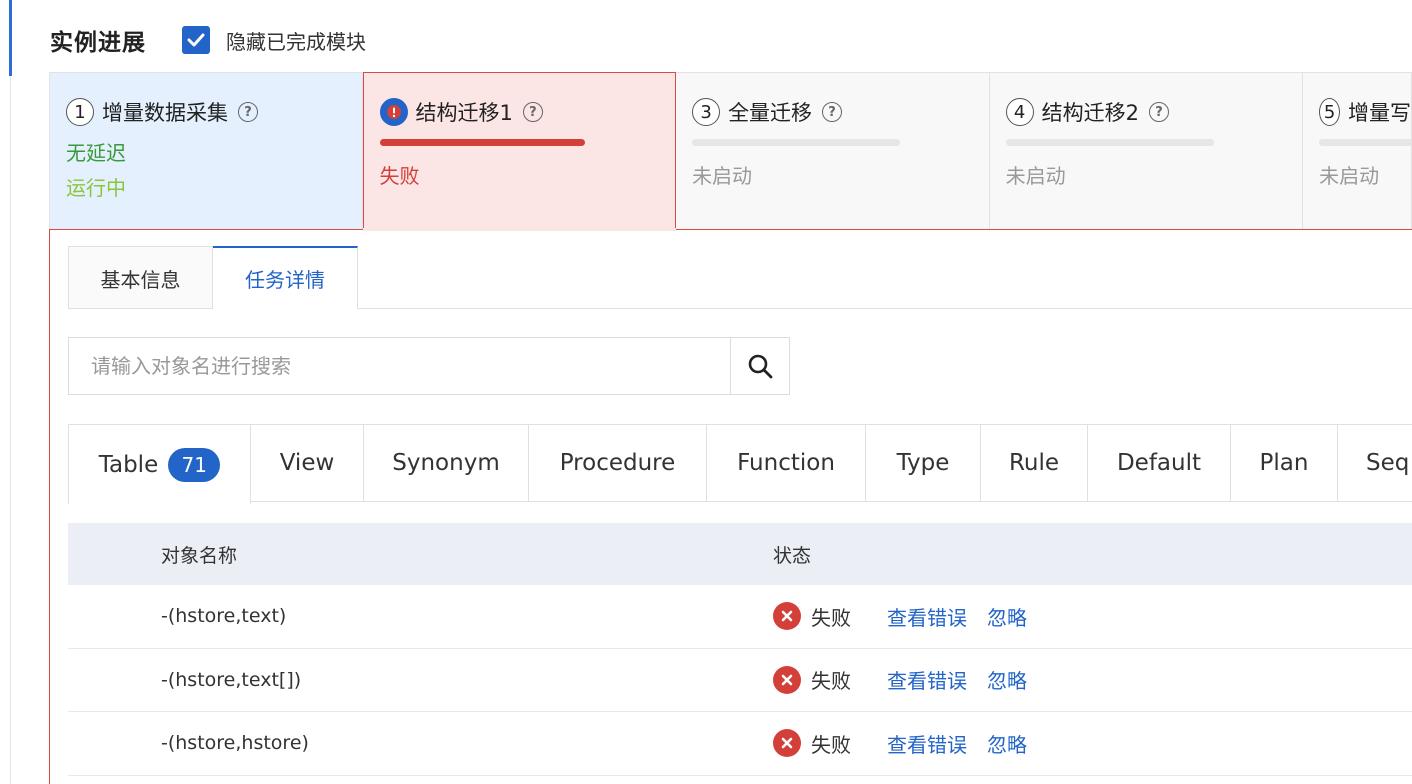 The width and height of the screenshot is (1412, 784). What do you see at coordinates (1329, 112) in the screenshot?
I see `step-number-5: 5` at bounding box center [1329, 112].